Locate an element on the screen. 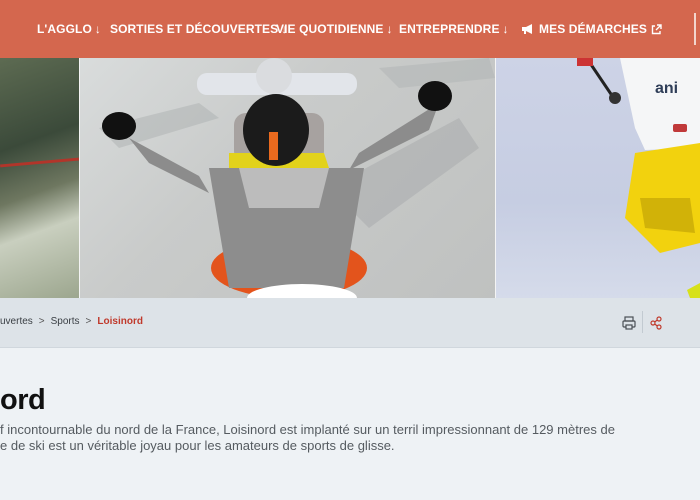  nav-item-label: VIE QUOTIDIENNE is located at coordinates (330, 29).